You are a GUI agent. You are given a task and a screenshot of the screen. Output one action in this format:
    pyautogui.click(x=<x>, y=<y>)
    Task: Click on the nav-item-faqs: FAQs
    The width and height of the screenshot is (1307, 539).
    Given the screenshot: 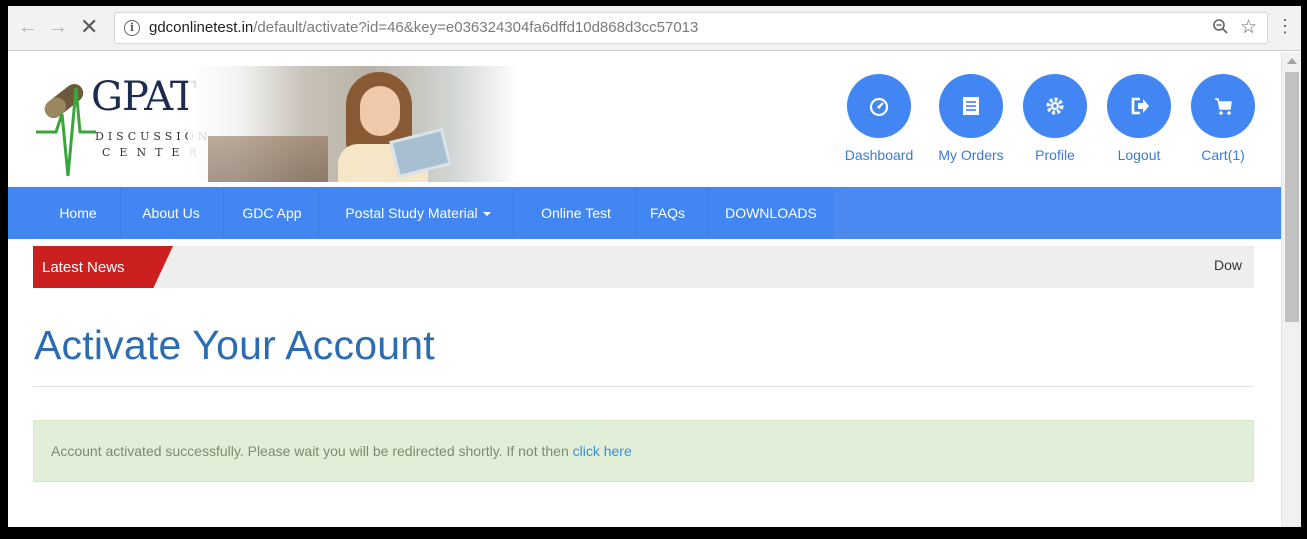 What is the action you would take?
    pyautogui.click(x=667, y=213)
    